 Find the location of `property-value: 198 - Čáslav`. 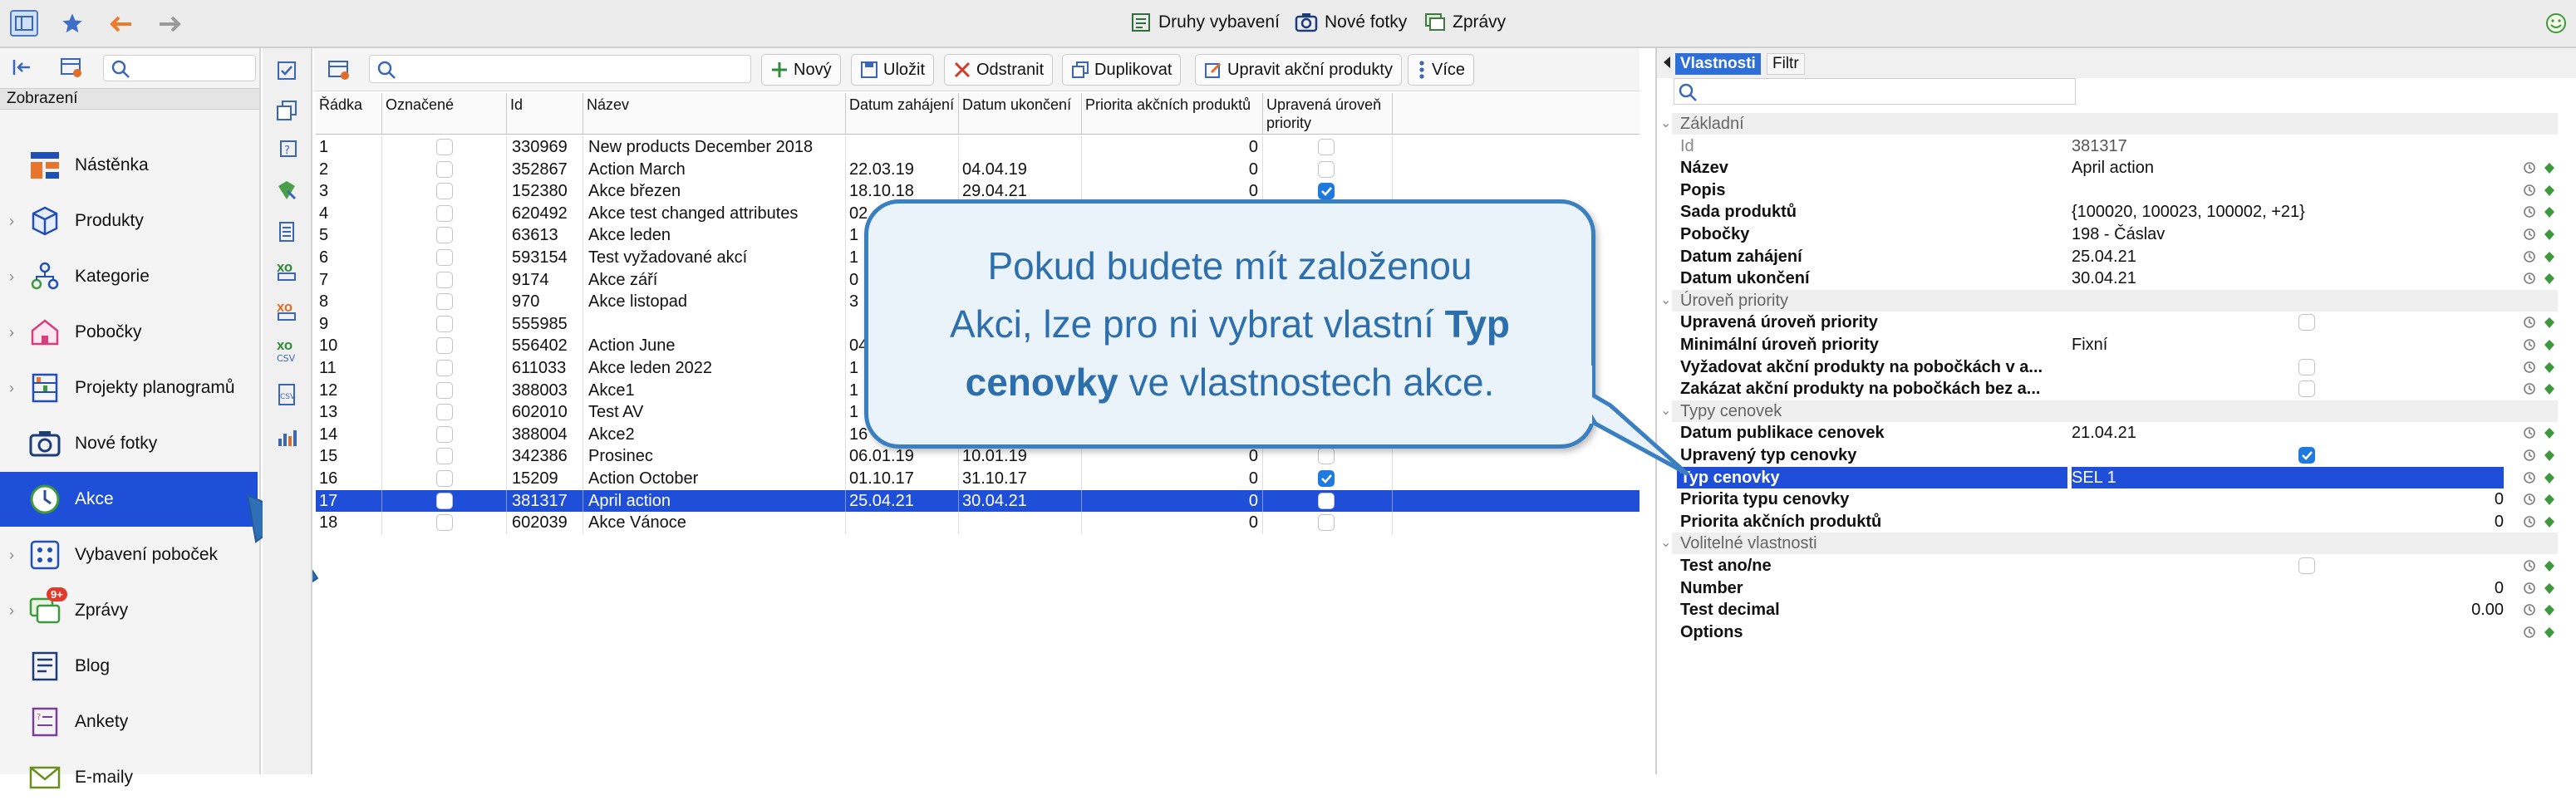

property-value: 198 - Čáslav is located at coordinates (2288, 234).